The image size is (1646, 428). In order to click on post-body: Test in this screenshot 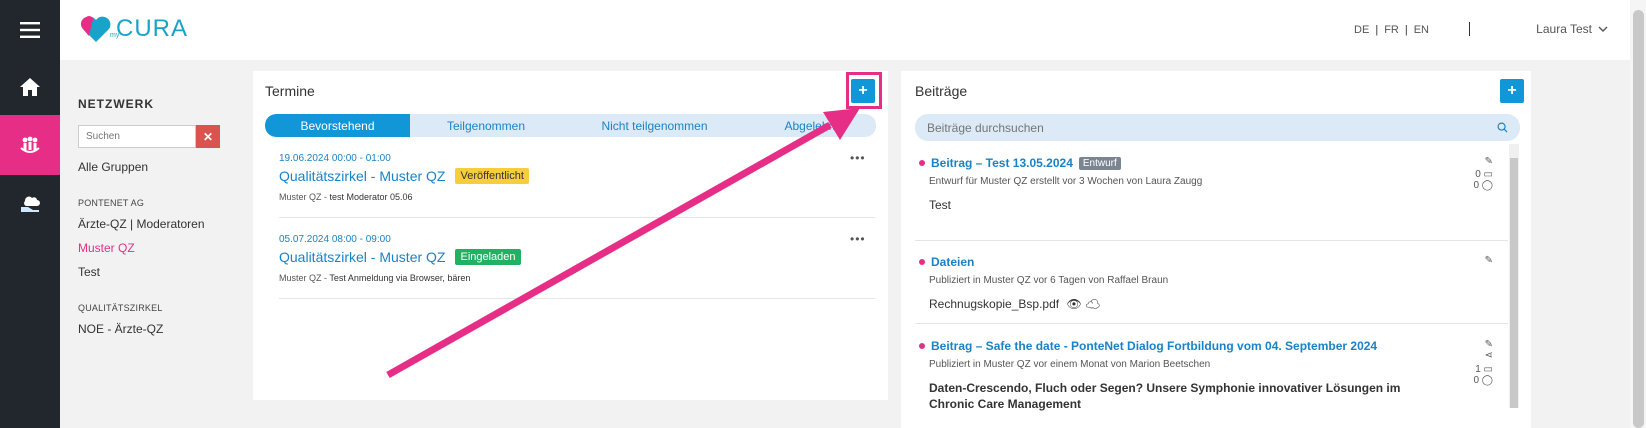, I will do `click(940, 205)`.